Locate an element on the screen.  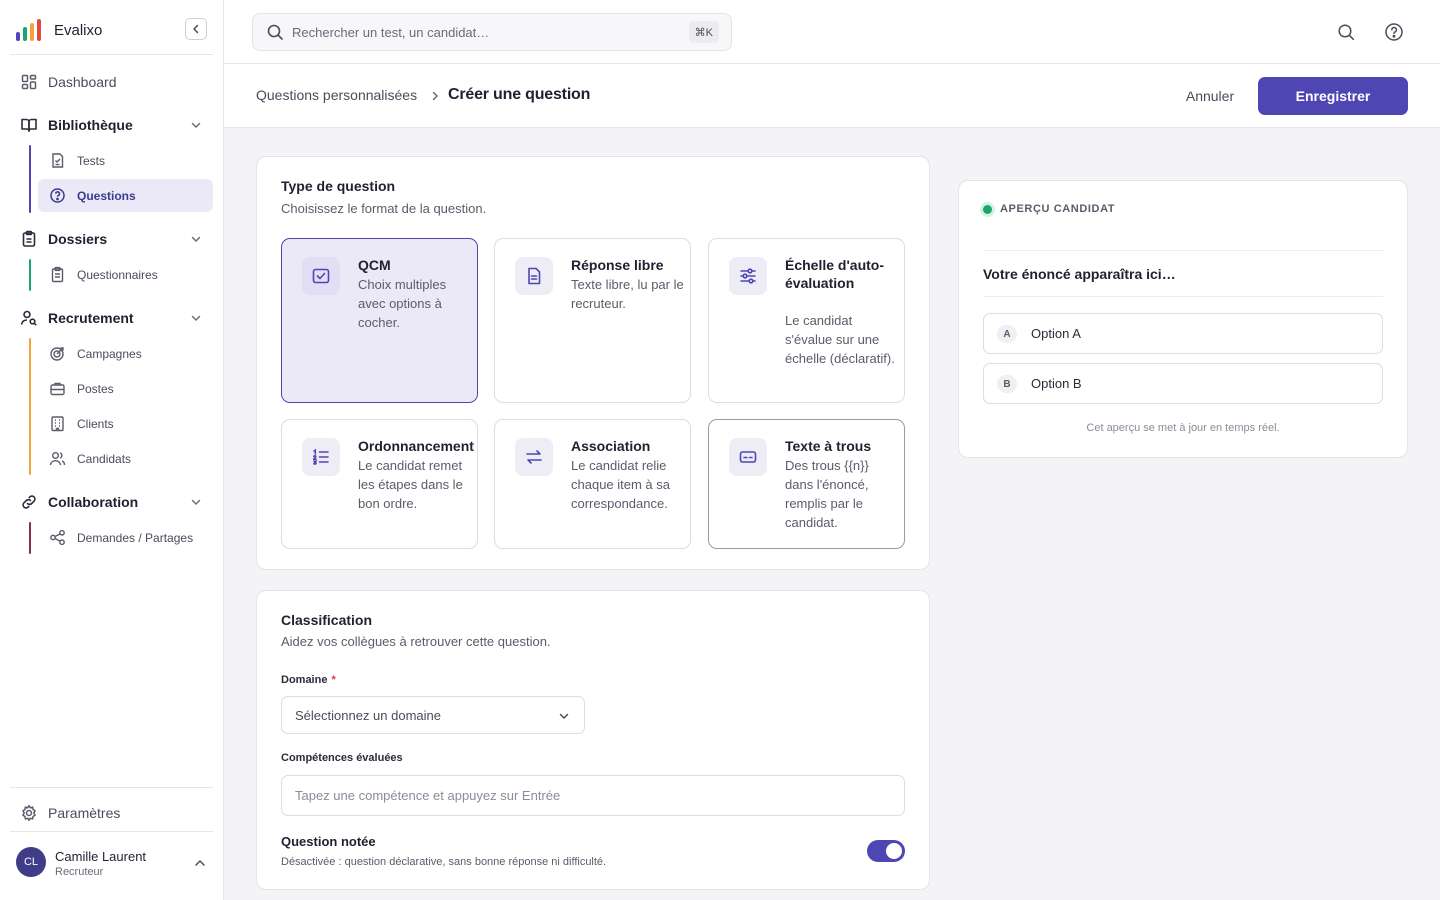
type-description: Choix multiples avec options à cocher. is located at coordinates (402, 303).